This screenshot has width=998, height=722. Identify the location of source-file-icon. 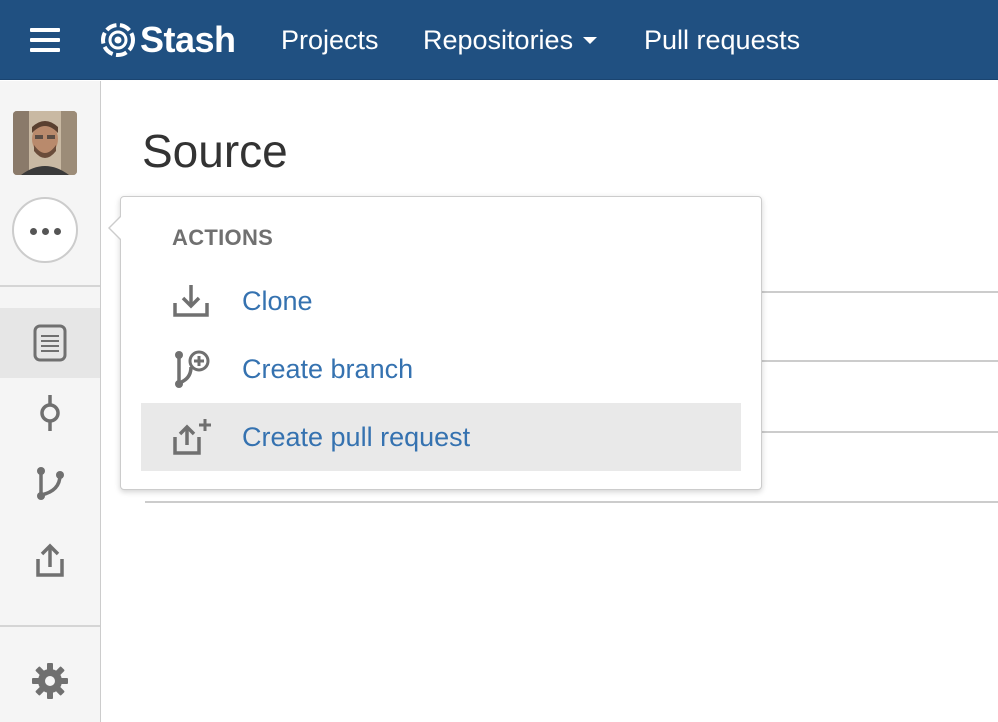
(50, 343).